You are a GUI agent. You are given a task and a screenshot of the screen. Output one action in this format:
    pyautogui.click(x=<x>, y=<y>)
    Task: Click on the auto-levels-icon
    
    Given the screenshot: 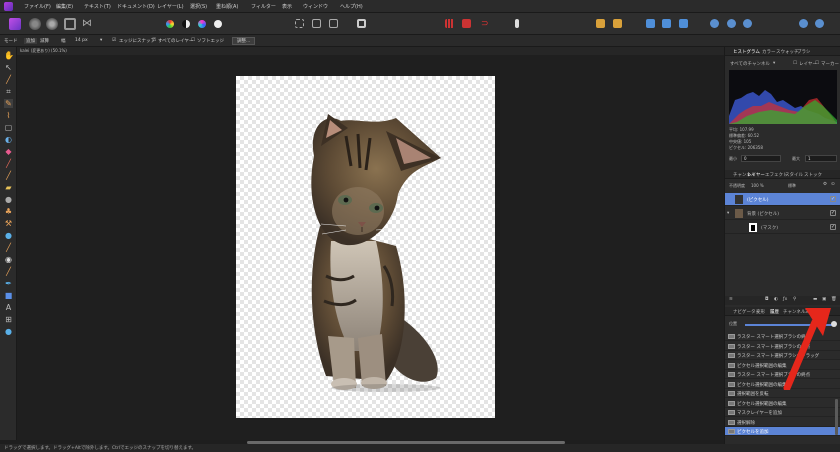 What is the action you would take?
    pyautogui.click(x=170, y=24)
    